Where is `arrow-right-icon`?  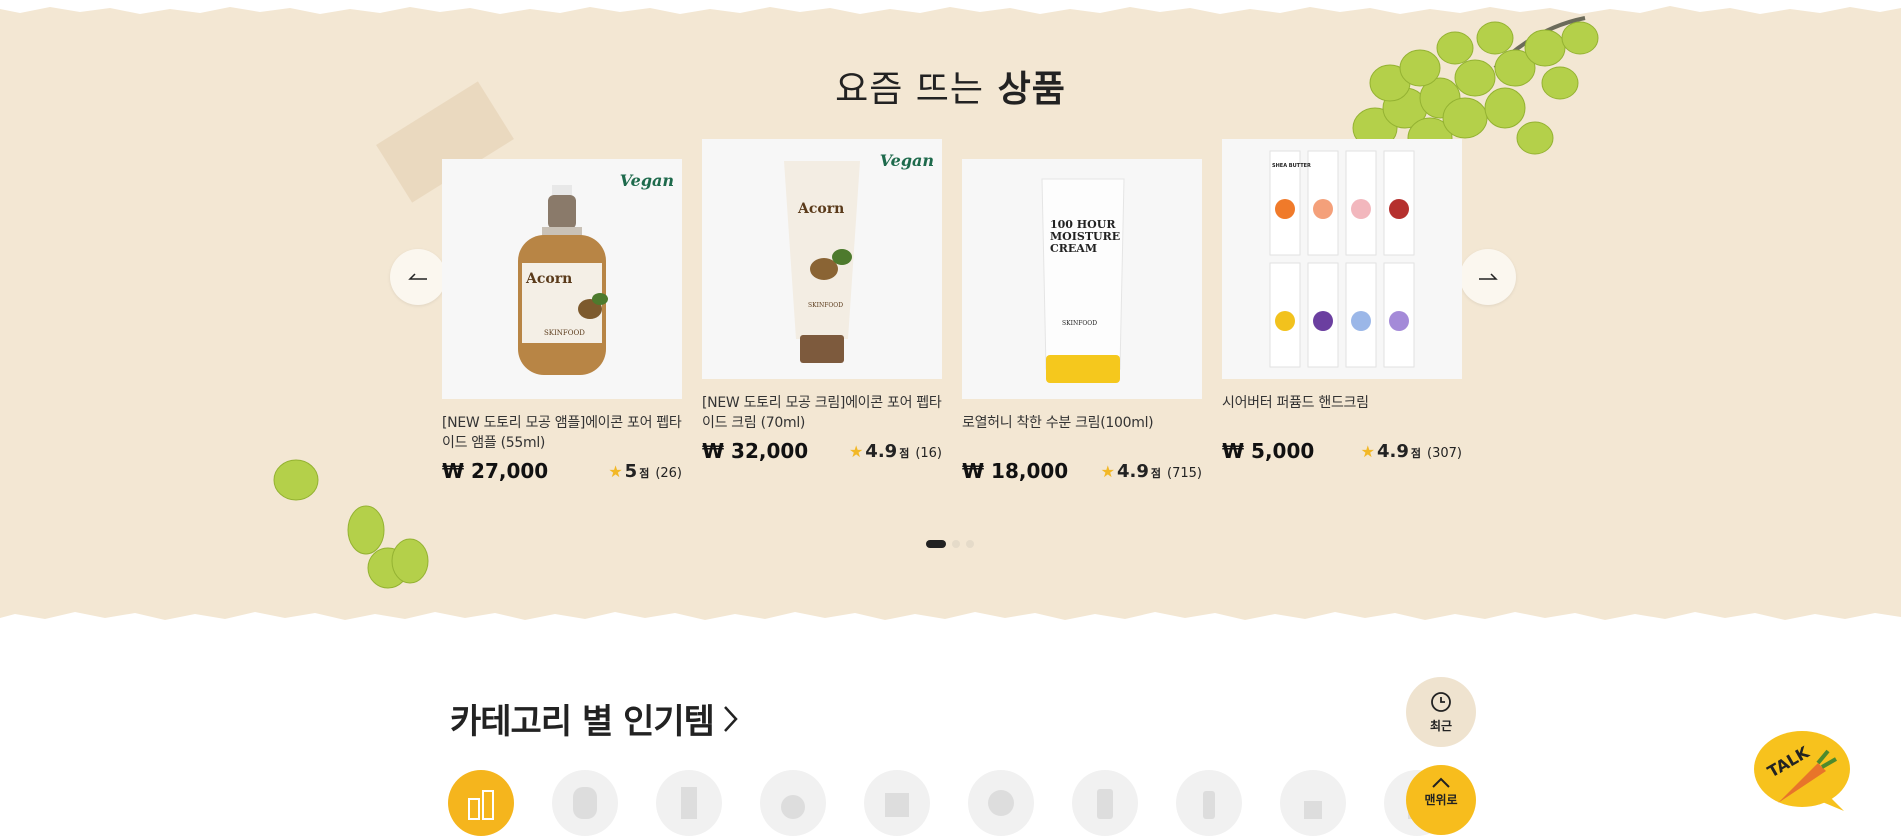
arrow-right-icon is located at coordinates (1488, 276).